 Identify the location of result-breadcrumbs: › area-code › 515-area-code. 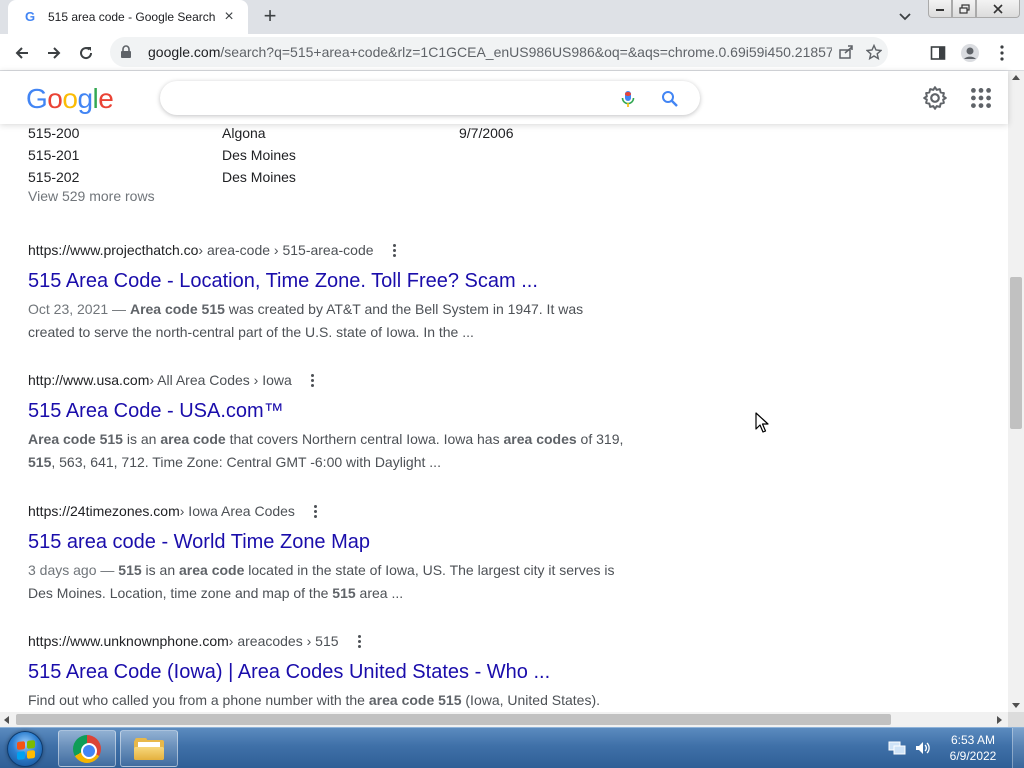
(286, 250).